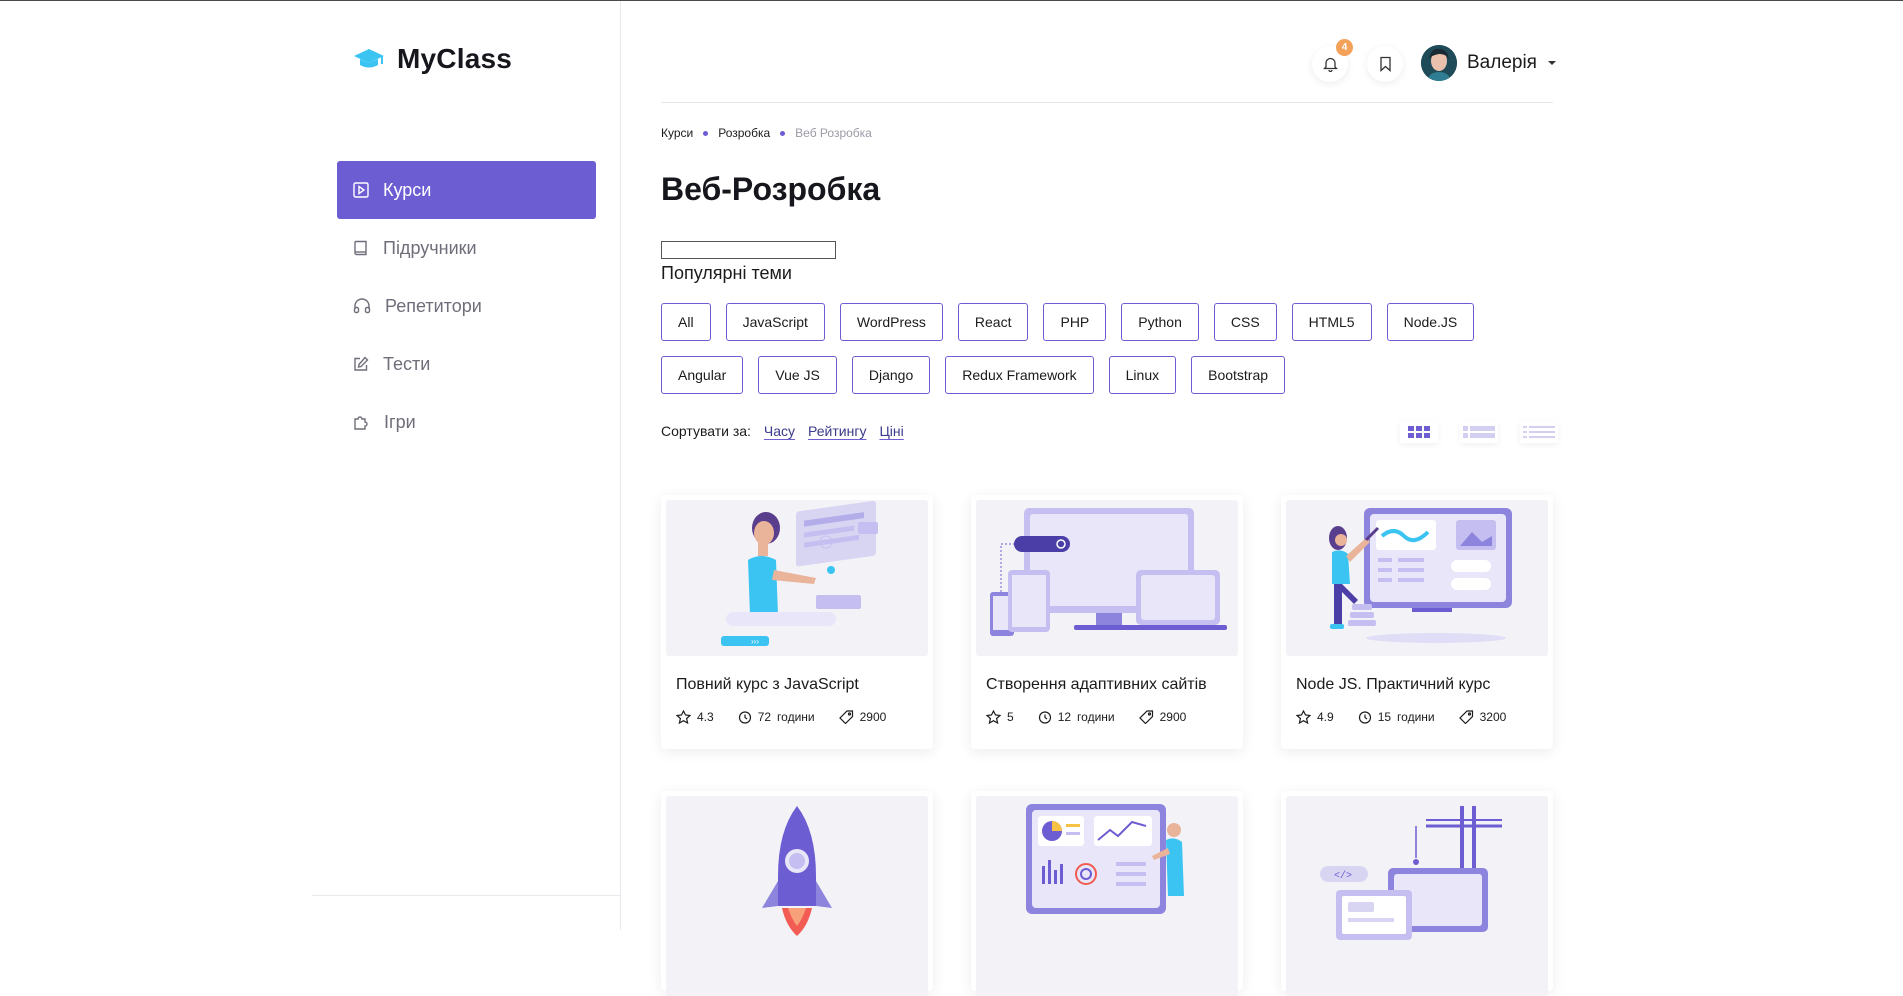  What do you see at coordinates (360, 248) in the screenshot?
I see `book-icon` at bounding box center [360, 248].